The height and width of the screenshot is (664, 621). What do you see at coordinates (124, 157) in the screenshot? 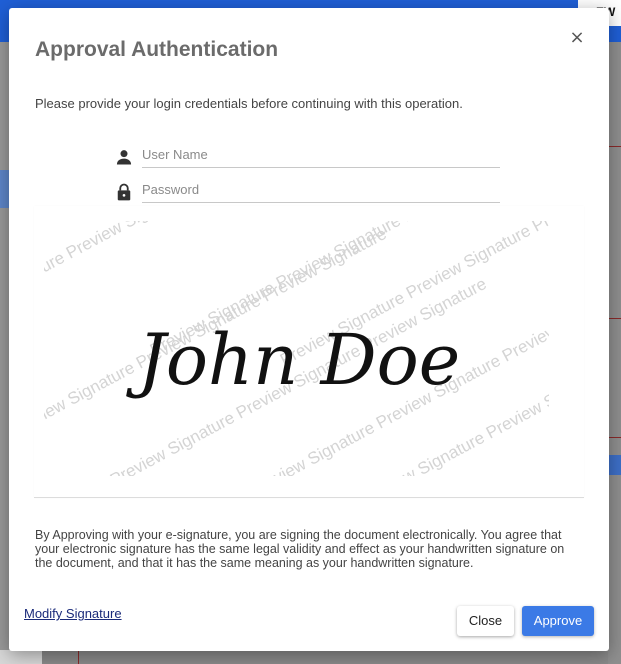
I see `person-icon` at bounding box center [124, 157].